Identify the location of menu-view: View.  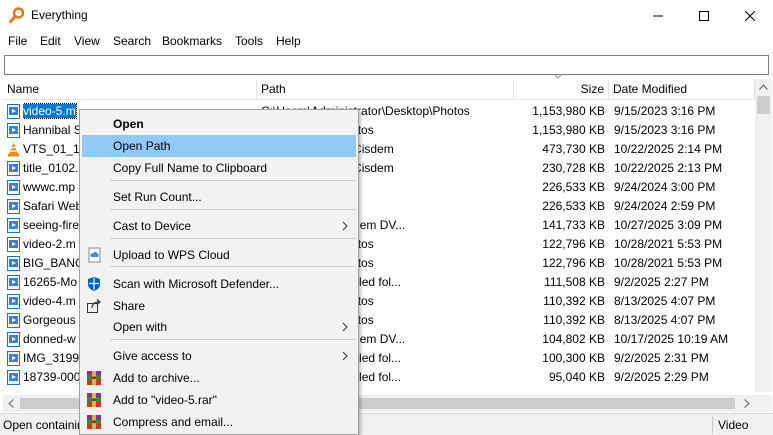
(87, 41).